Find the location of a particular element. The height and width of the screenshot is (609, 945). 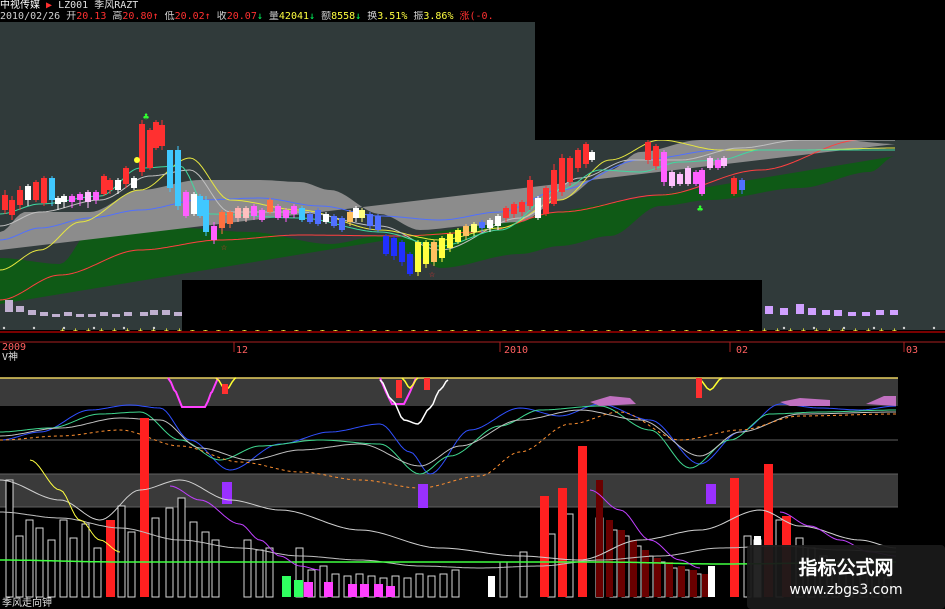

bottom-pane-label: 季风走向钾 is located at coordinates (27, 603).